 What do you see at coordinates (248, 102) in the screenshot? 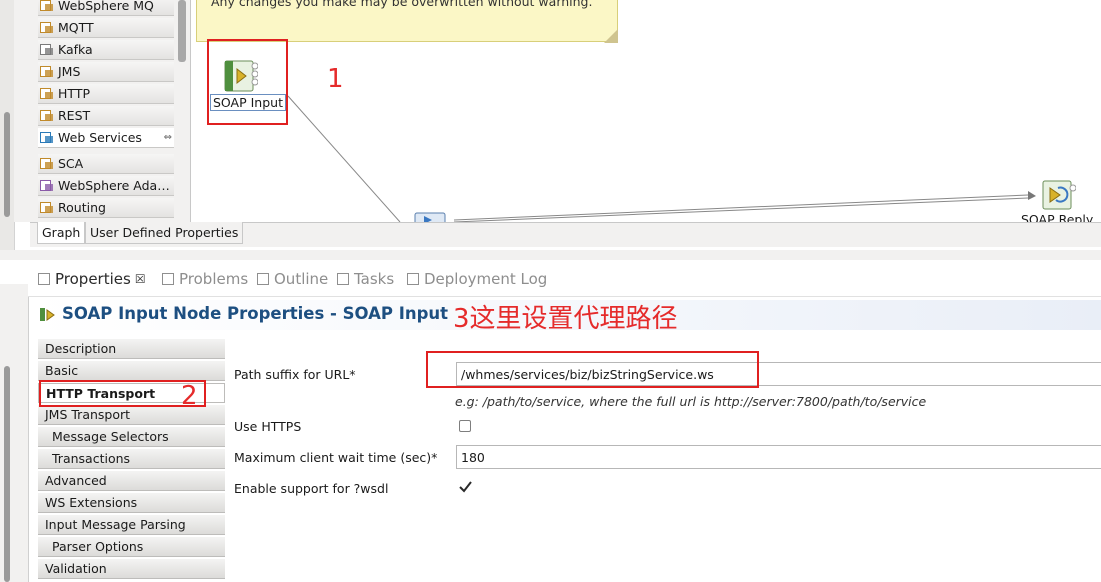
I see `soap-input-node-label: SOAP Input` at bounding box center [248, 102].